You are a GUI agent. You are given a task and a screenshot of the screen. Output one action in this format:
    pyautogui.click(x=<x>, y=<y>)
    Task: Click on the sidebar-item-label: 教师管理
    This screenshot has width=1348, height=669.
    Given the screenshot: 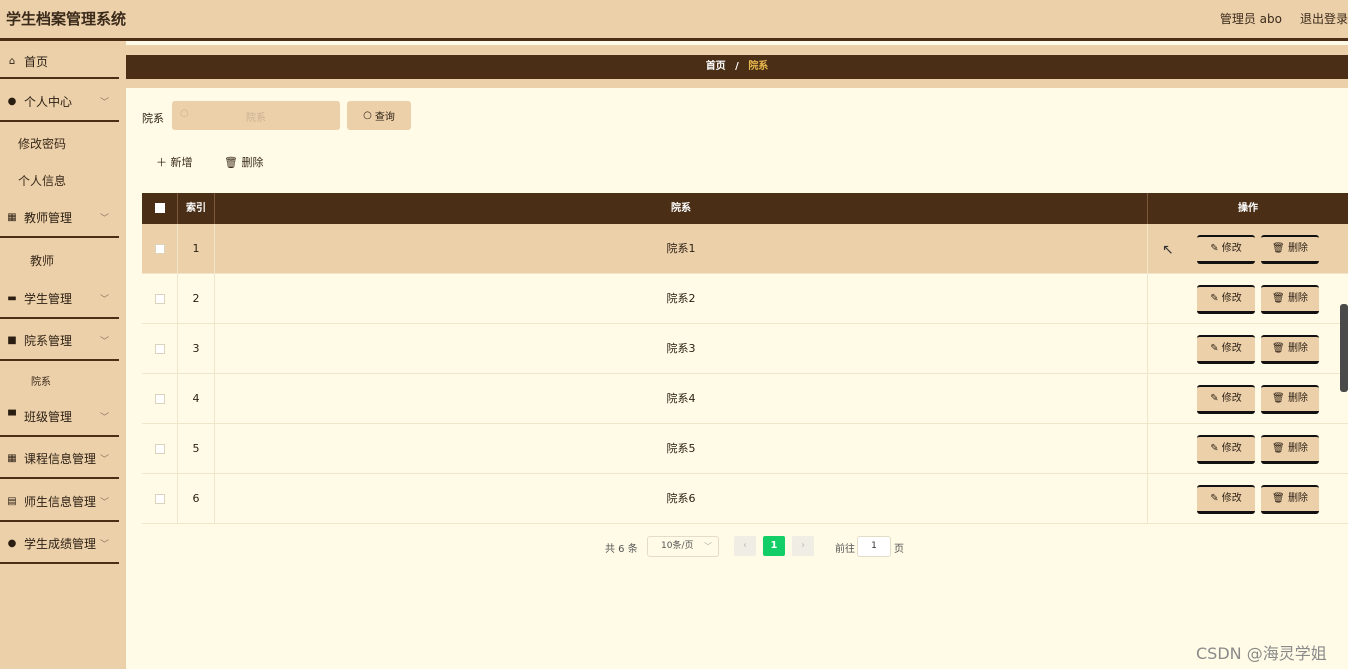 What is the action you would take?
    pyautogui.click(x=48, y=217)
    